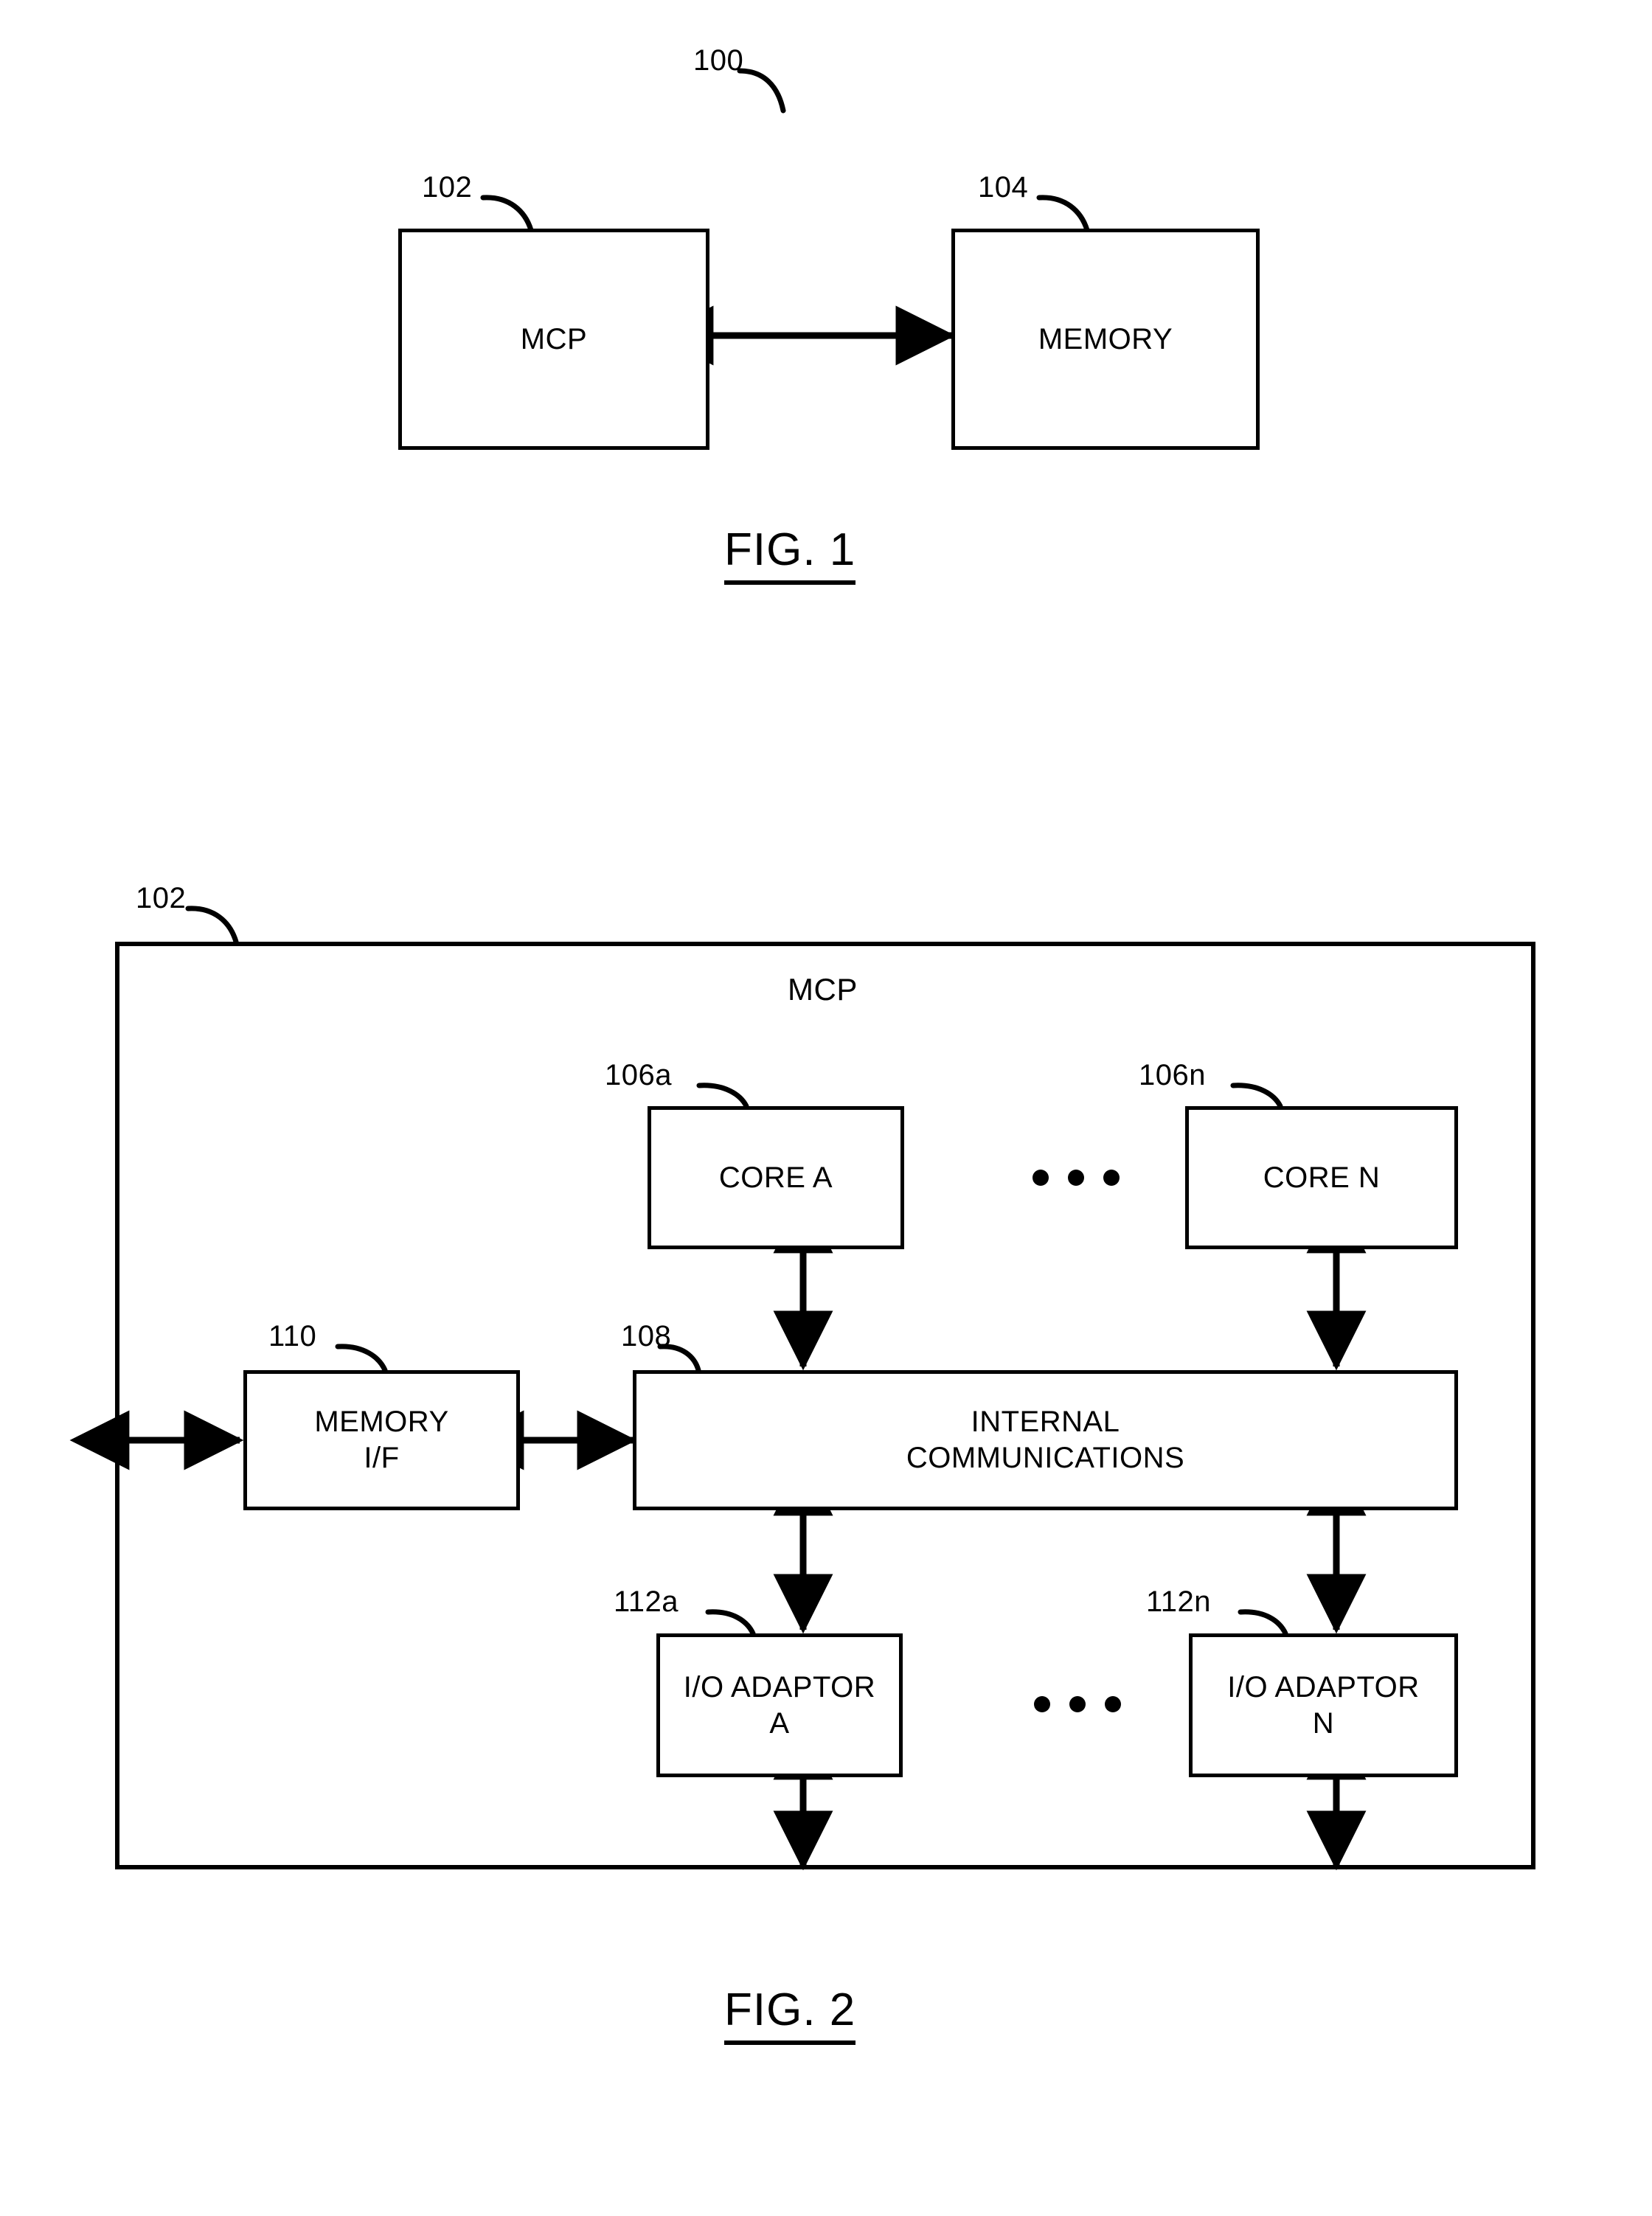 The height and width of the screenshot is (2216, 1652). Describe the element at coordinates (779, 1723) in the screenshot. I see `io-adaptor-a-line2: A` at that location.